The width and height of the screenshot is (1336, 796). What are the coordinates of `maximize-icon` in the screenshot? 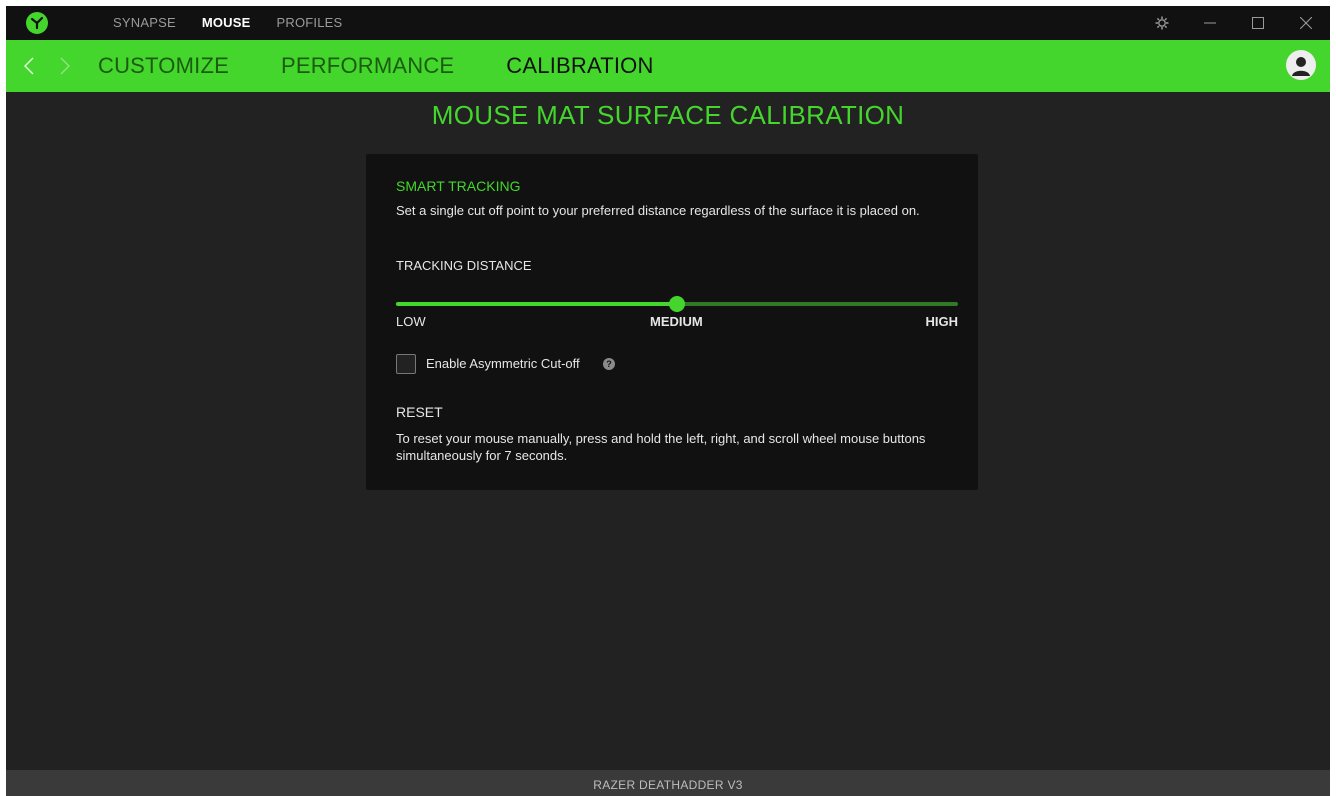 It's located at (1258, 23).